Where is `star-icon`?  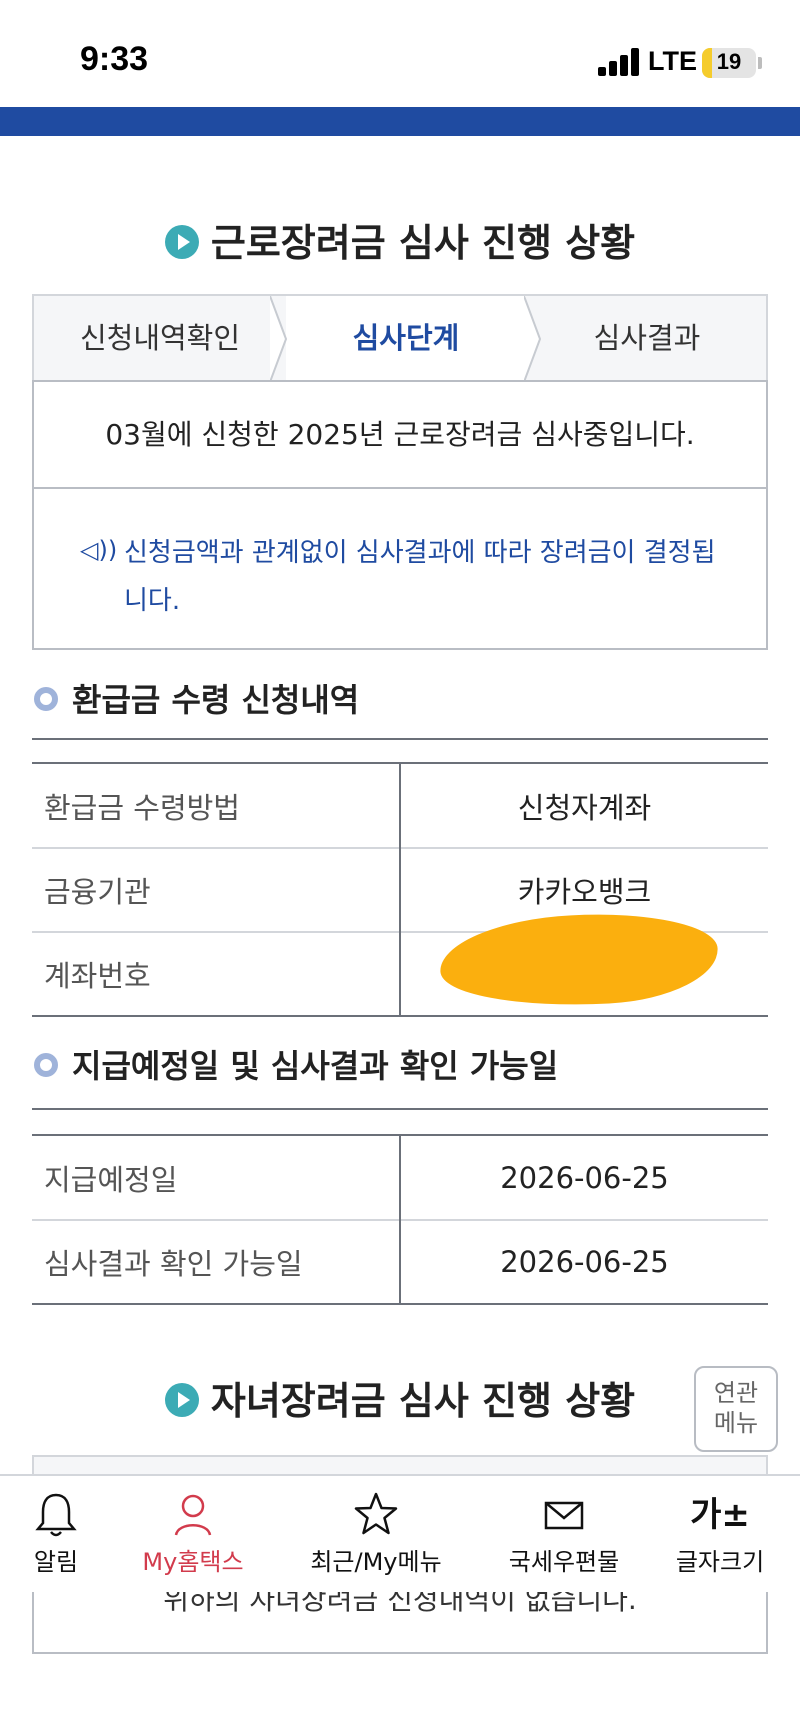 star-icon is located at coordinates (376, 1513).